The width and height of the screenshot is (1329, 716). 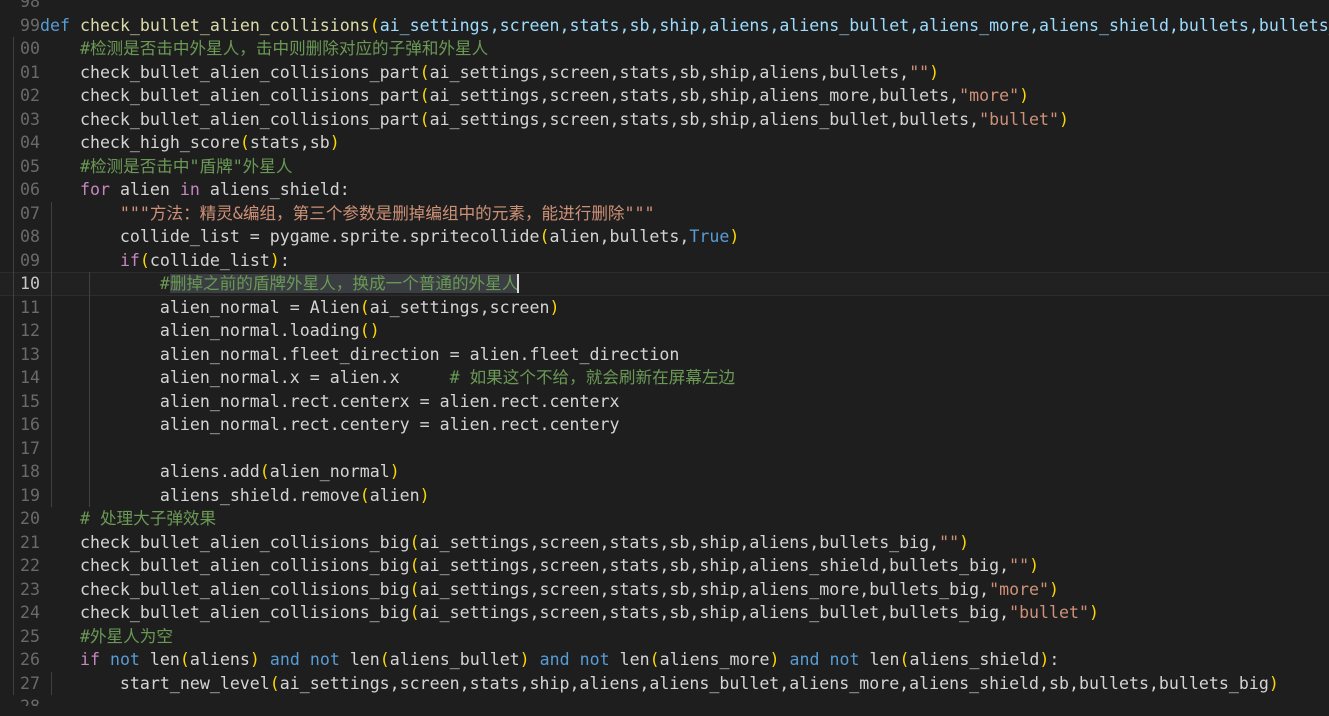 What do you see at coordinates (664, 495) in the screenshot?
I see `editor-line: 19 aliens_shield.remove(alien)` at bounding box center [664, 495].